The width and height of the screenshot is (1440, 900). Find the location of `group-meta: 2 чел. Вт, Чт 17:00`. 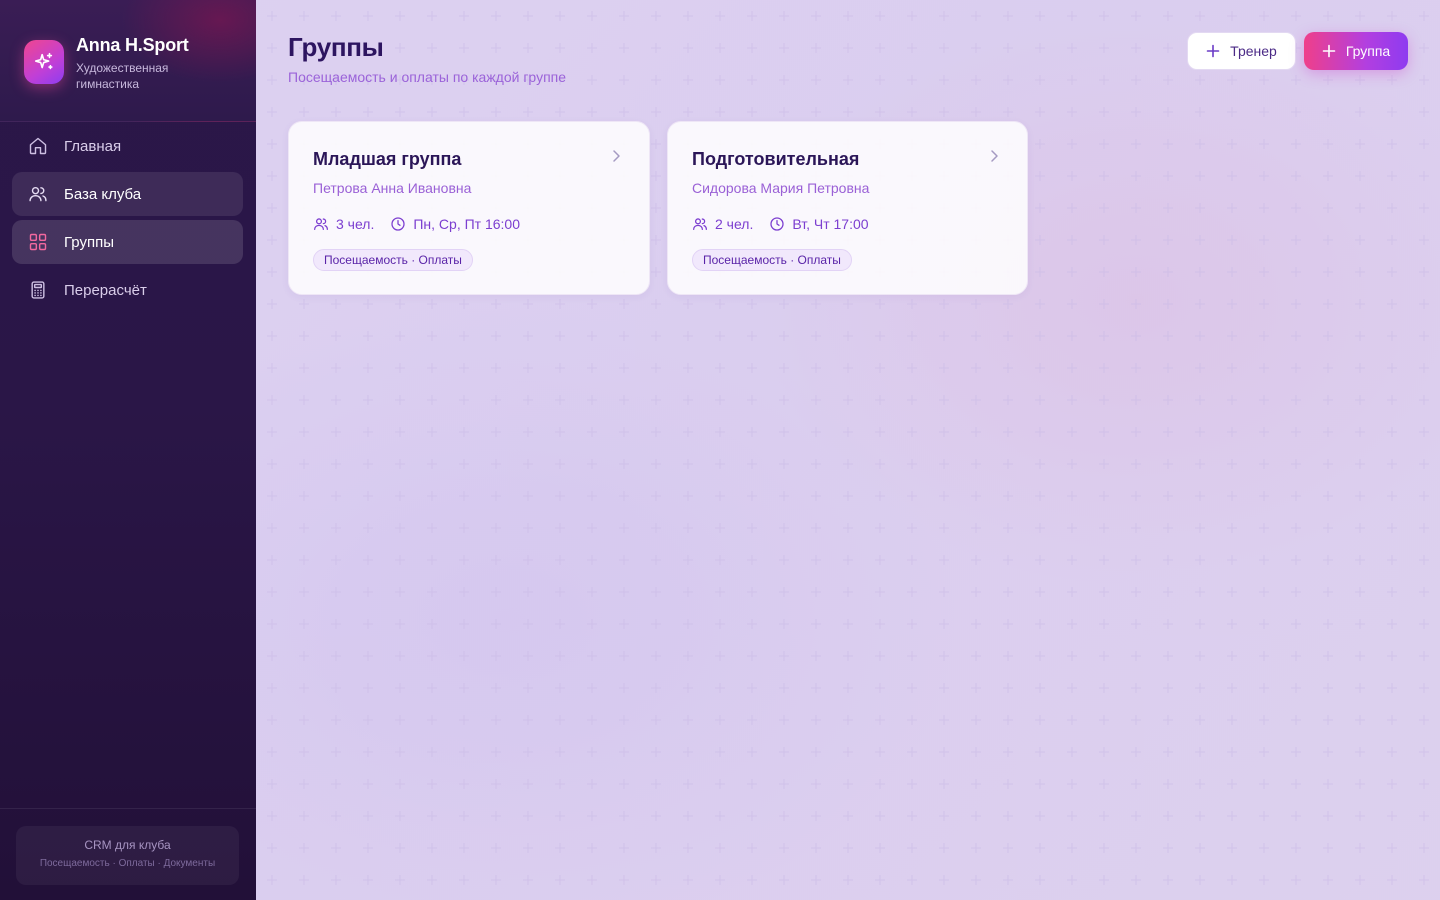

group-meta: 2 чел. Вт, Чт 17:00 is located at coordinates (780, 224).